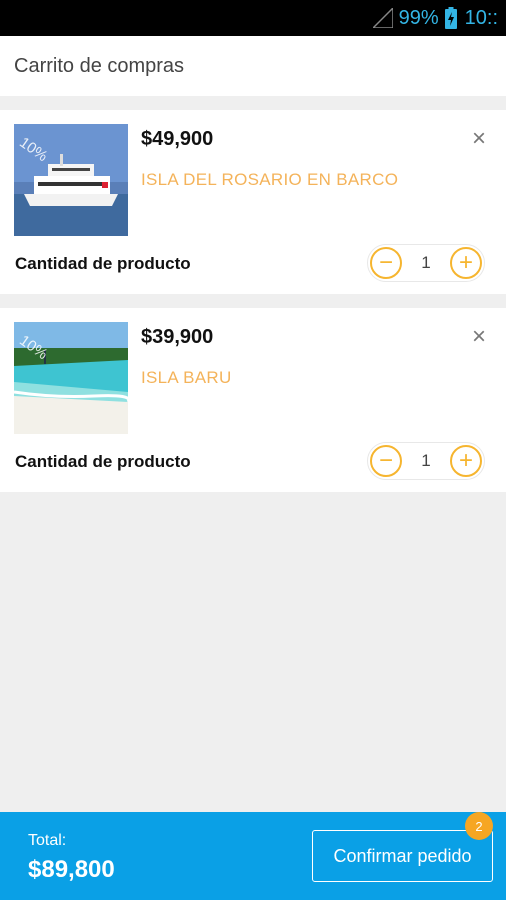 This screenshot has width=506, height=900. I want to click on item-name: ISLA BARU, so click(186, 378).